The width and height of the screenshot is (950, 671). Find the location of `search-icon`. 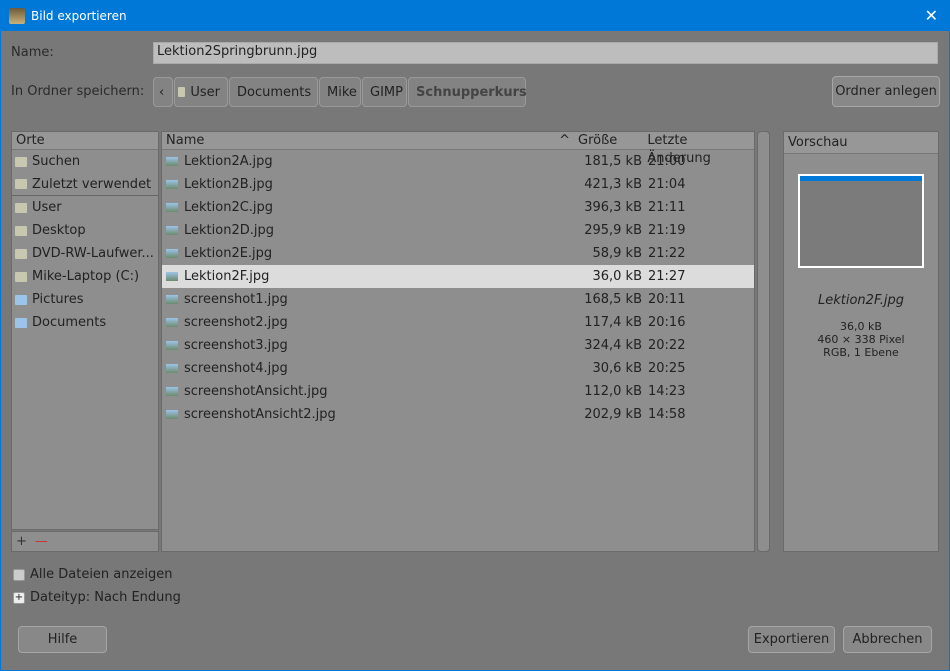

search-icon is located at coordinates (21, 161).